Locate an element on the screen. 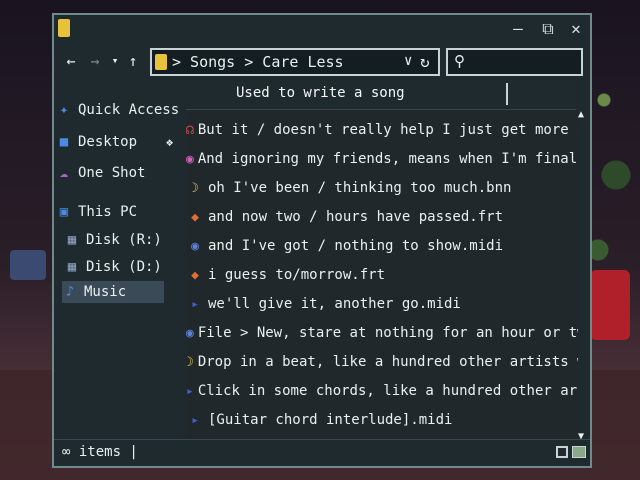 The width and height of the screenshot is (640, 480). sidebar-item-one-shot: ☁ One Shot is located at coordinates (101, 173).